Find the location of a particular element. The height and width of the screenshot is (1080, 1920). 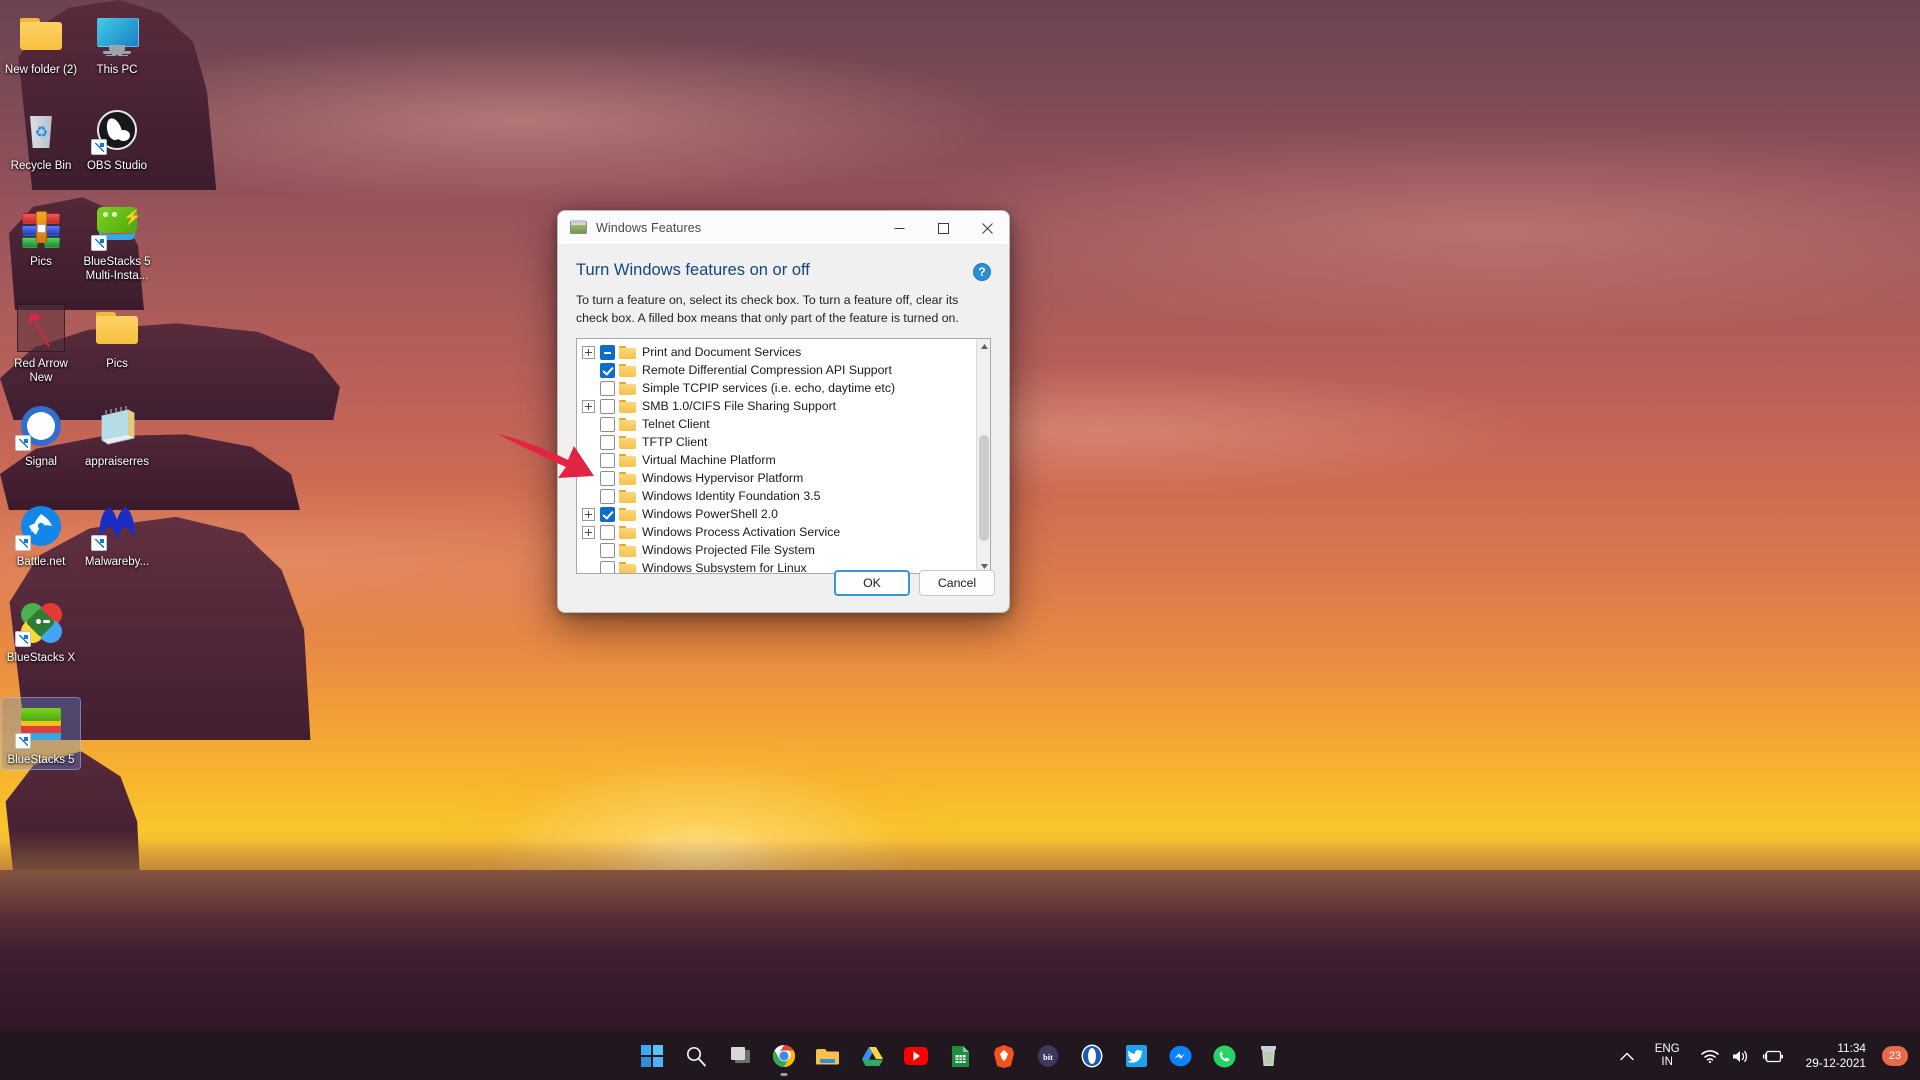

notepad-document-icon is located at coordinates (117, 426).